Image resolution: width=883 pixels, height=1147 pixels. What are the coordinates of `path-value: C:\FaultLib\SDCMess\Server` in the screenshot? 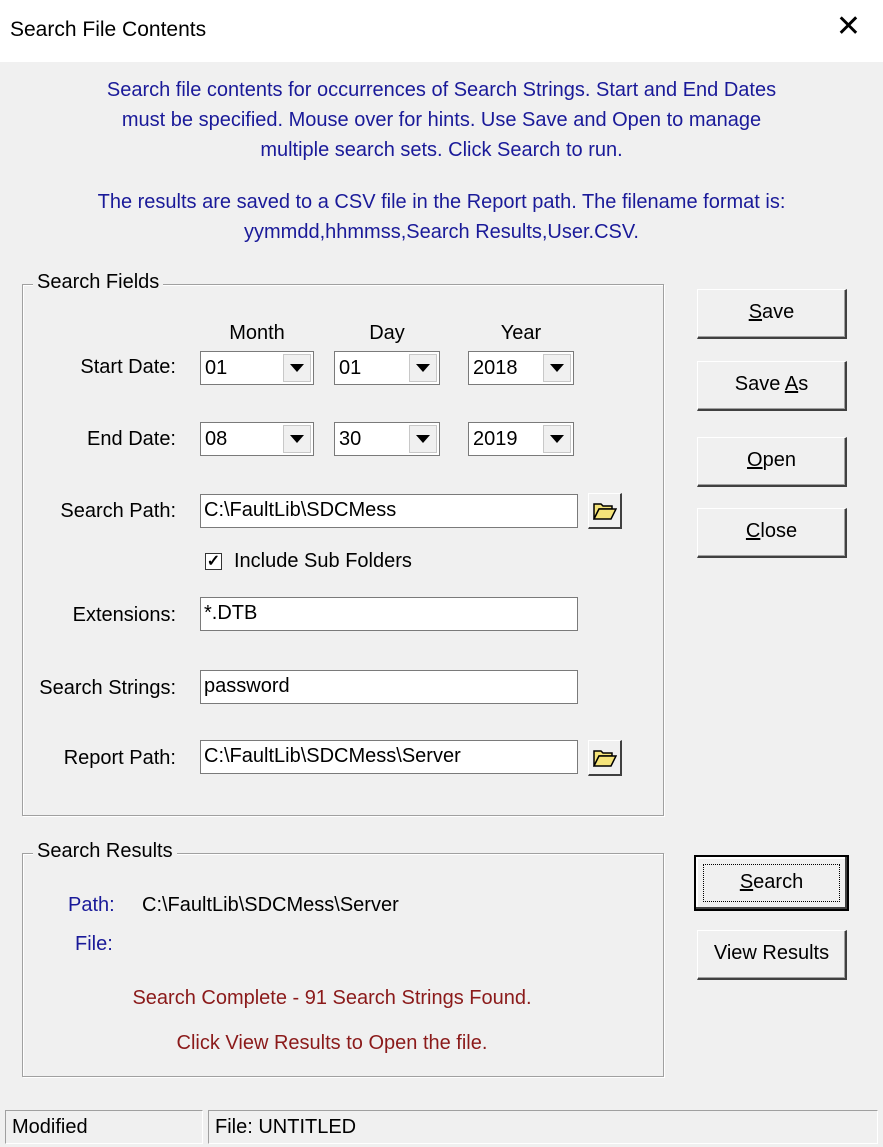 It's located at (270, 905).